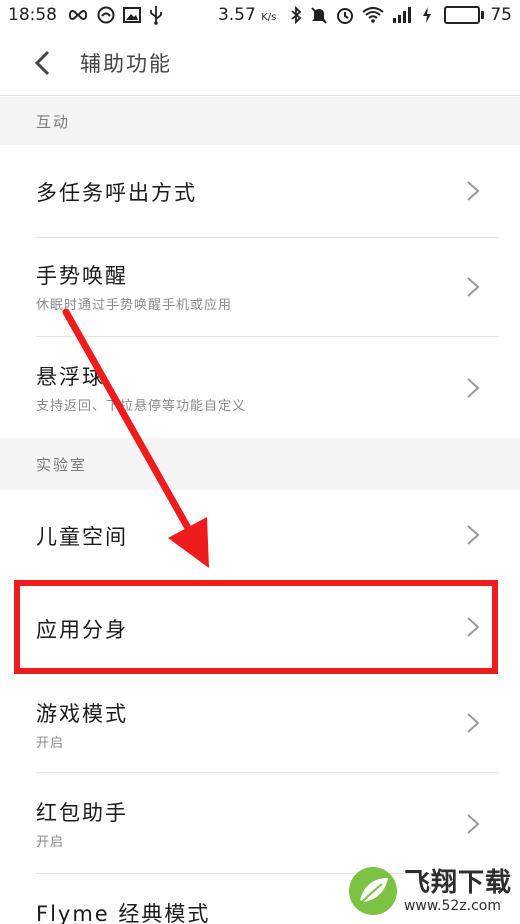 This screenshot has width=520, height=924. What do you see at coordinates (260, 387) in the screenshot?
I see `list-item-floating-ball: 悬浮球 支持返回、下拉悬停等功能自定义` at bounding box center [260, 387].